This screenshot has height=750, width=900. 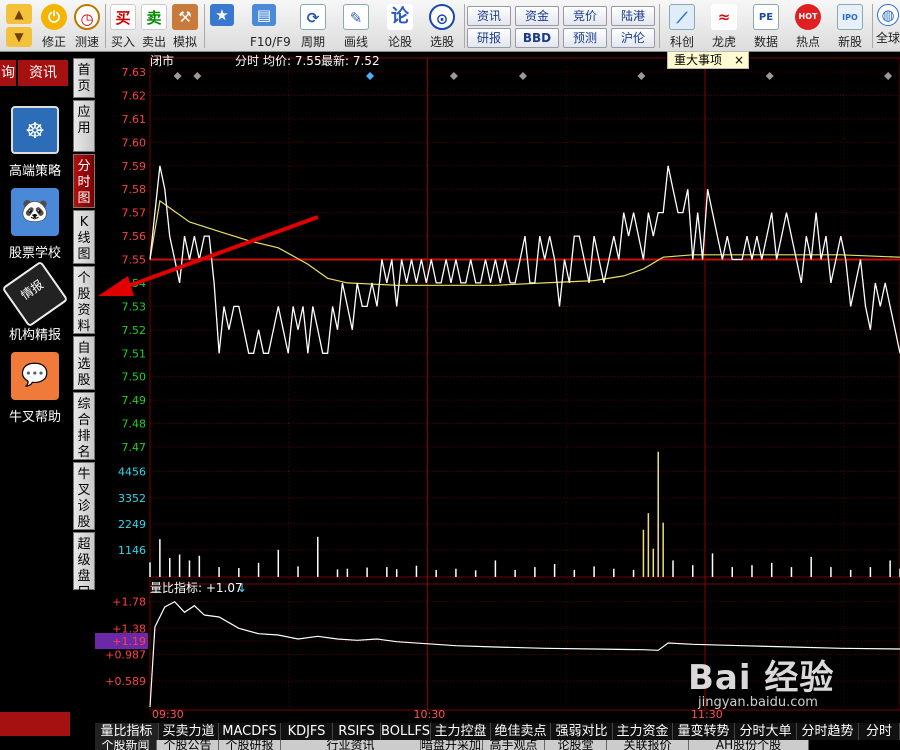 I want to click on buy-icon: 买, so click(x=123, y=17).